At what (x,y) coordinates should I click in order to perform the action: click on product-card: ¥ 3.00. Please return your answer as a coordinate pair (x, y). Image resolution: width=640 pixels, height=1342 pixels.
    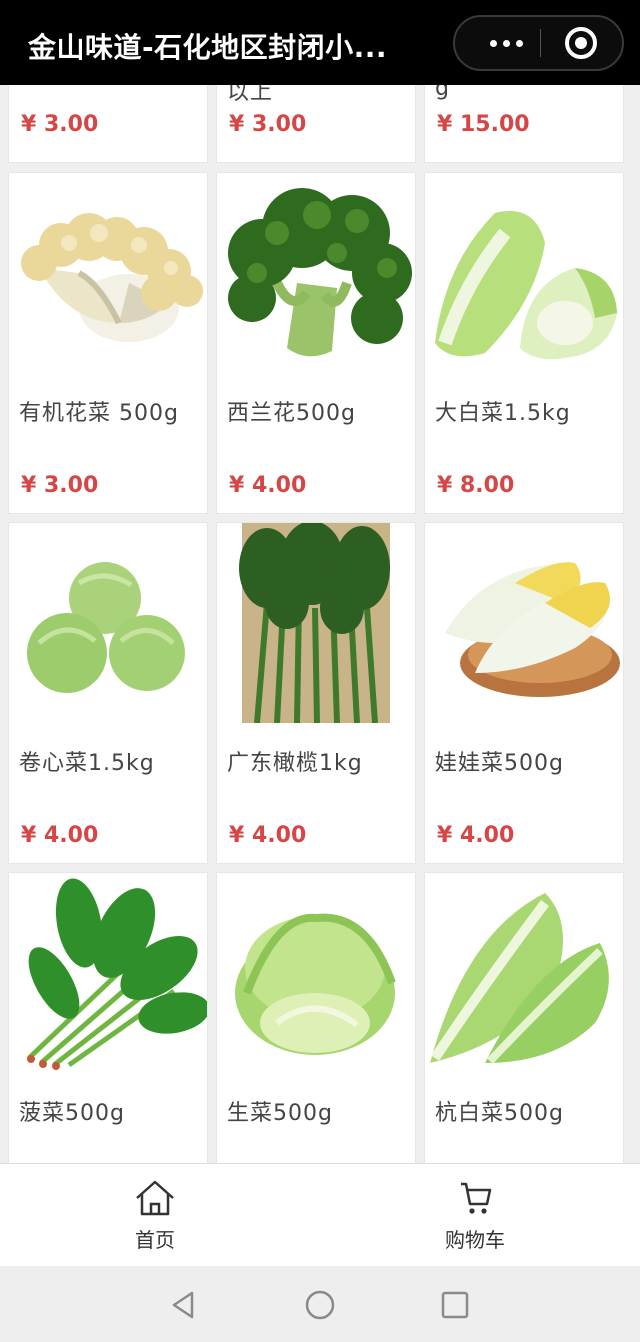
    Looking at the image, I should click on (108, 124).